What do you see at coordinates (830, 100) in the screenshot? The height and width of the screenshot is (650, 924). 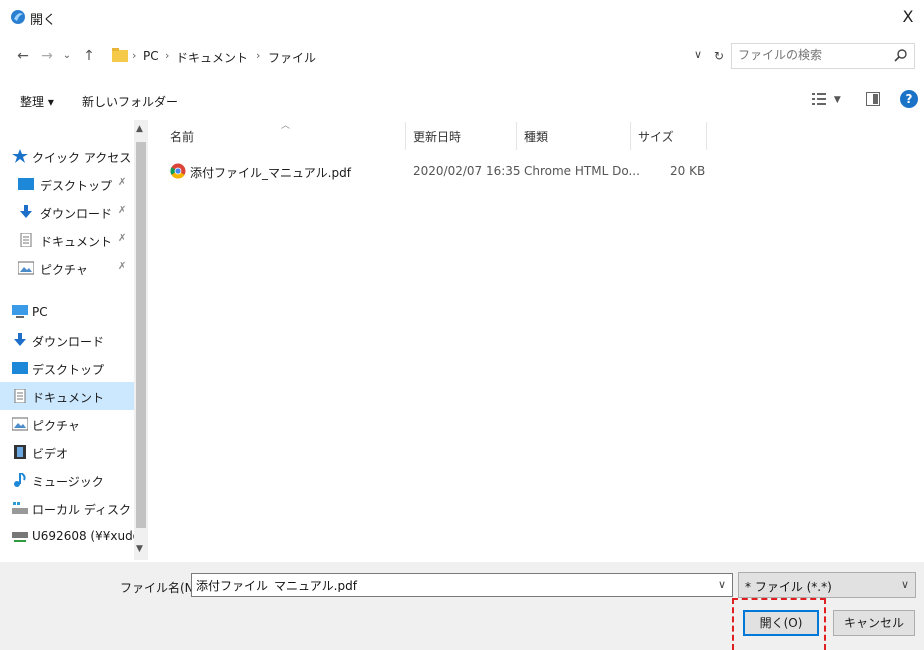 I see `view-options-icon: ▼` at bounding box center [830, 100].